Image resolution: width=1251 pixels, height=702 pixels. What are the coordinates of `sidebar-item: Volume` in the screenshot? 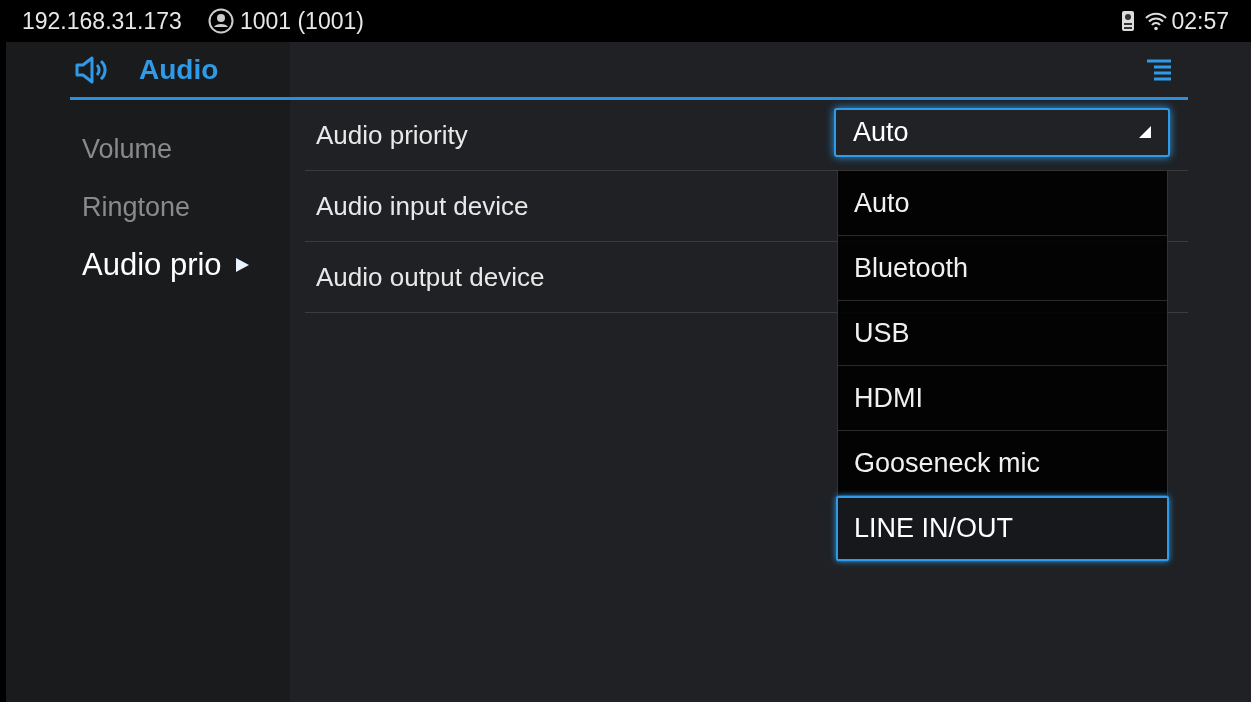 It's located at (127, 149).